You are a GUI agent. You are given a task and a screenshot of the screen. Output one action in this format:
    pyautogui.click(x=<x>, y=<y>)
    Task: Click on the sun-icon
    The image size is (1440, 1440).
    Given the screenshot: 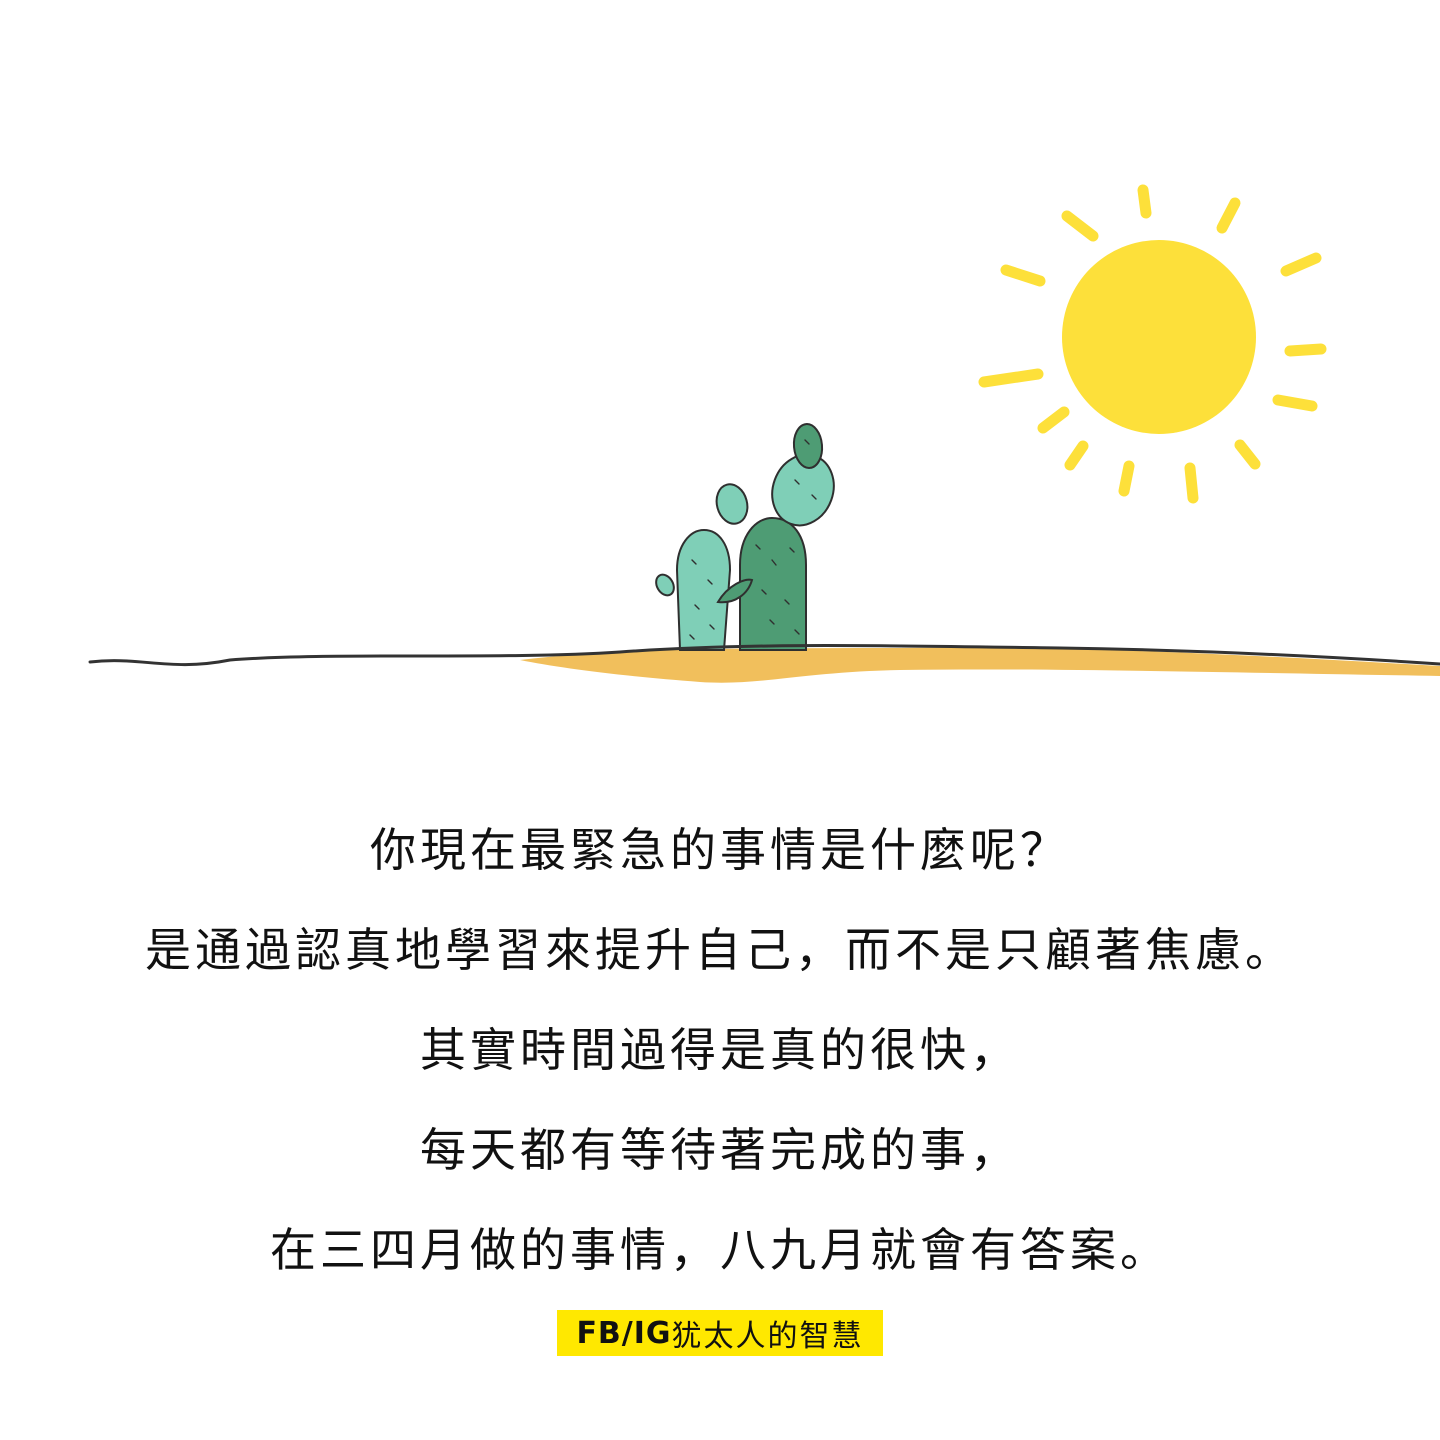 What is the action you would take?
    pyautogui.click(x=1152, y=344)
    